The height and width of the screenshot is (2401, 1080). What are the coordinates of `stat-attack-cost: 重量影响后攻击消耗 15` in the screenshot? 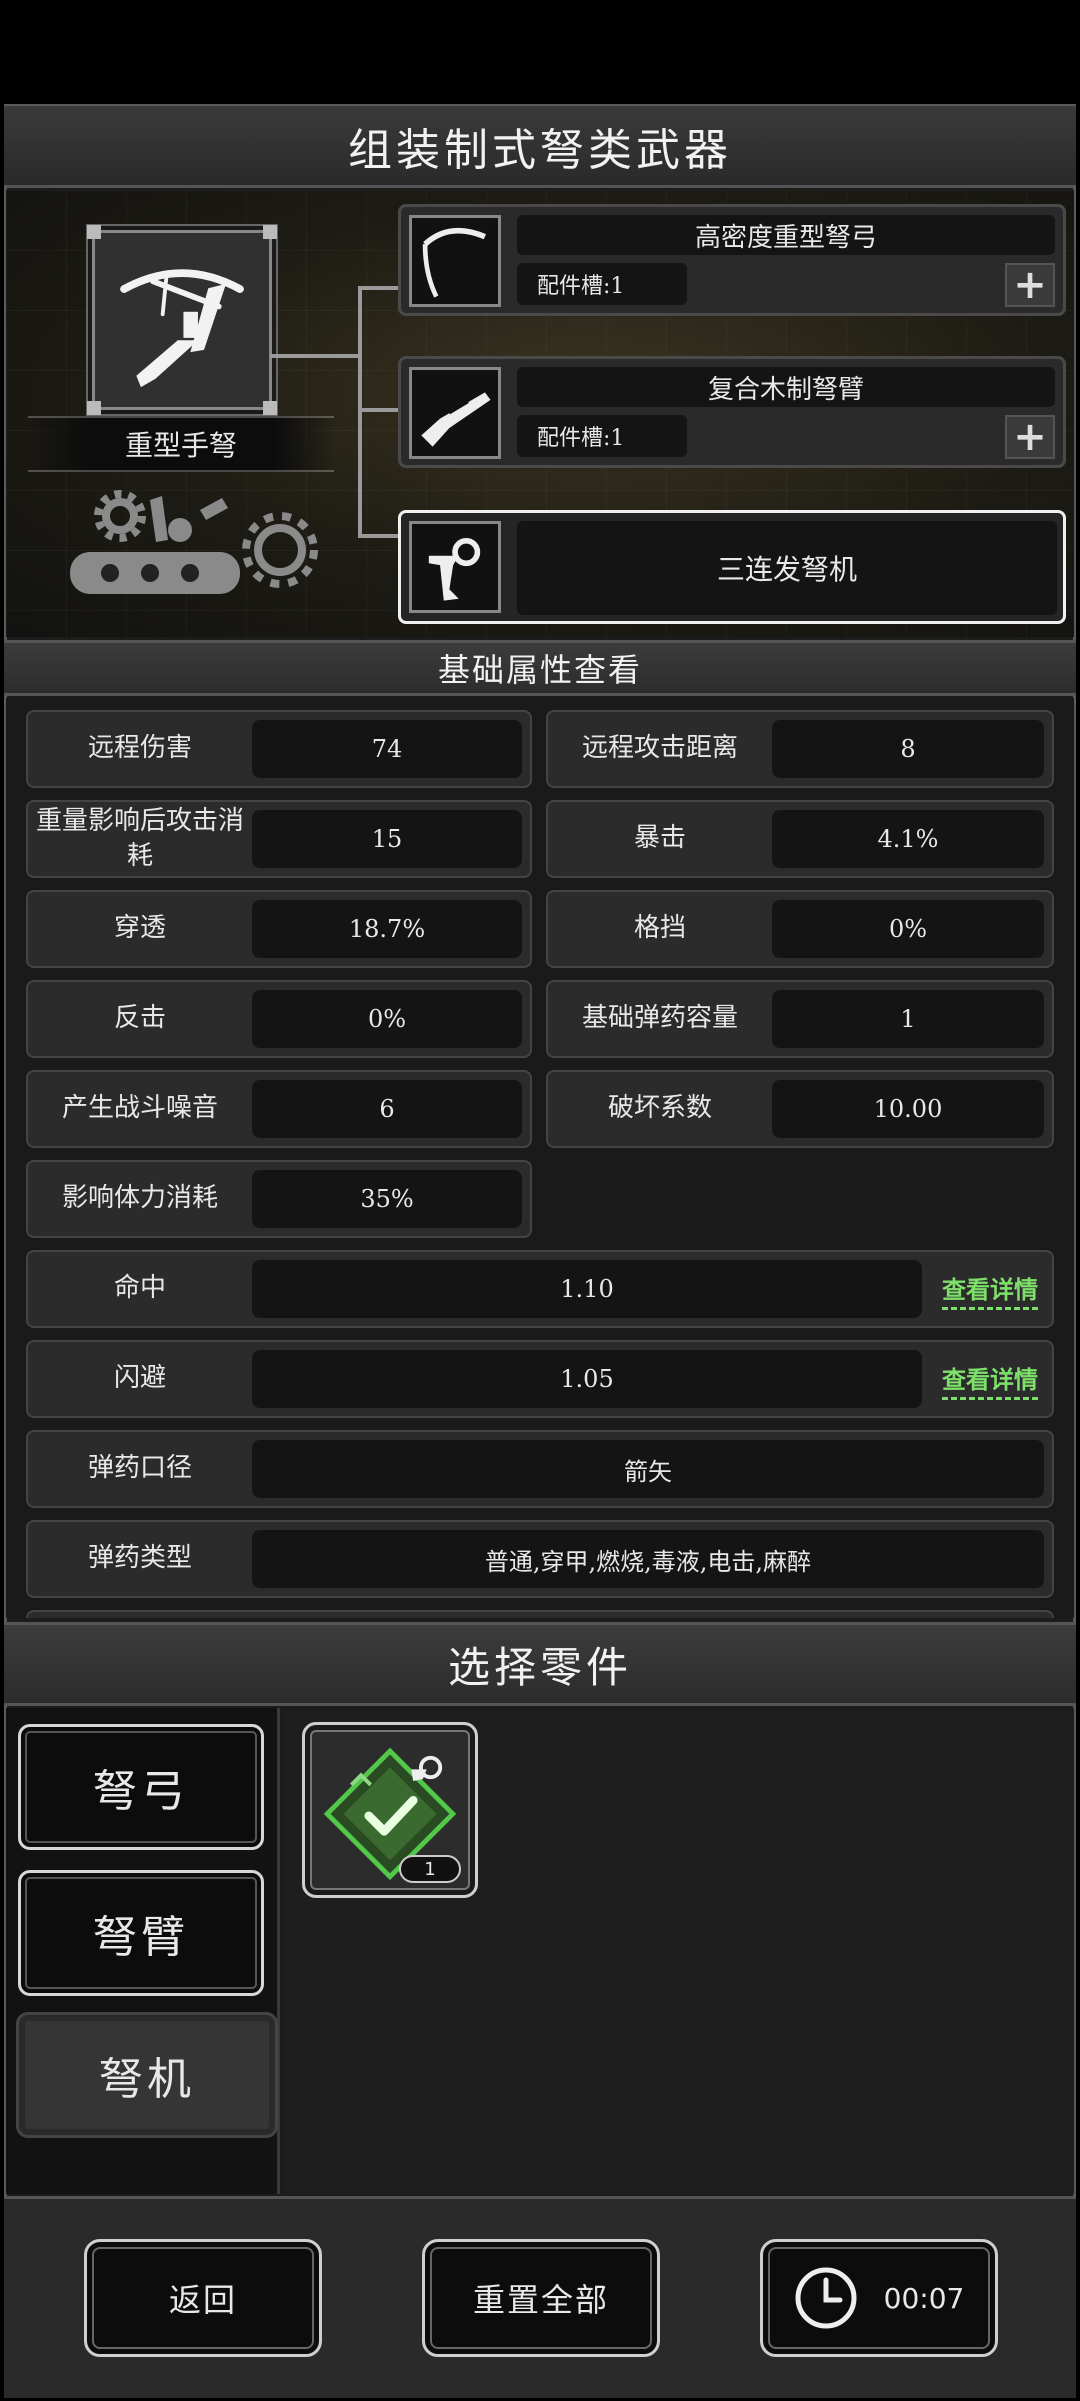 It's located at (279, 839).